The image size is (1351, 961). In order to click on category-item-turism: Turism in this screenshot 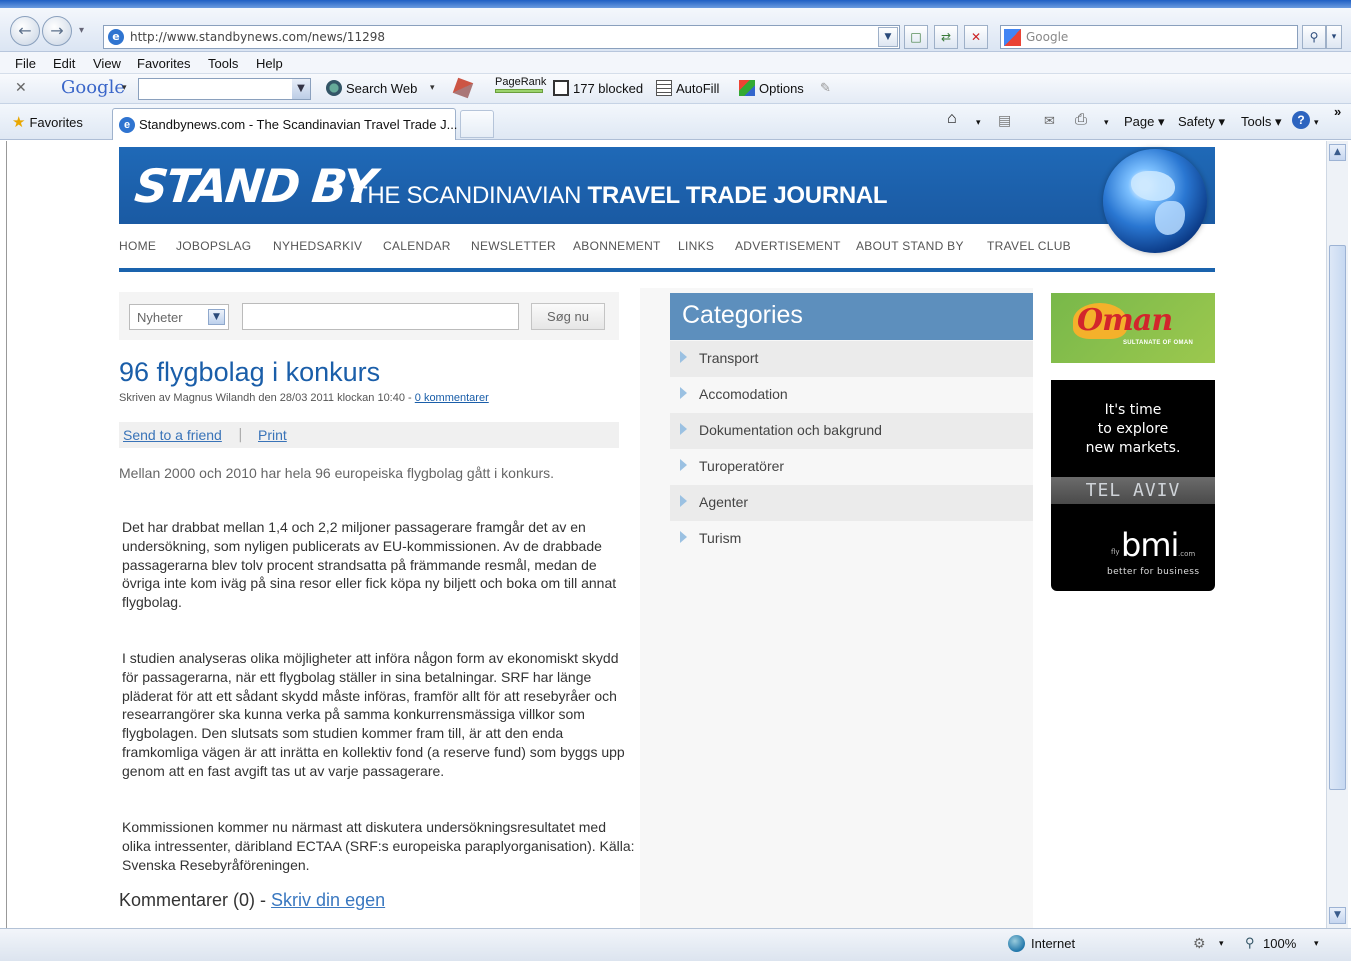, I will do `click(851, 539)`.